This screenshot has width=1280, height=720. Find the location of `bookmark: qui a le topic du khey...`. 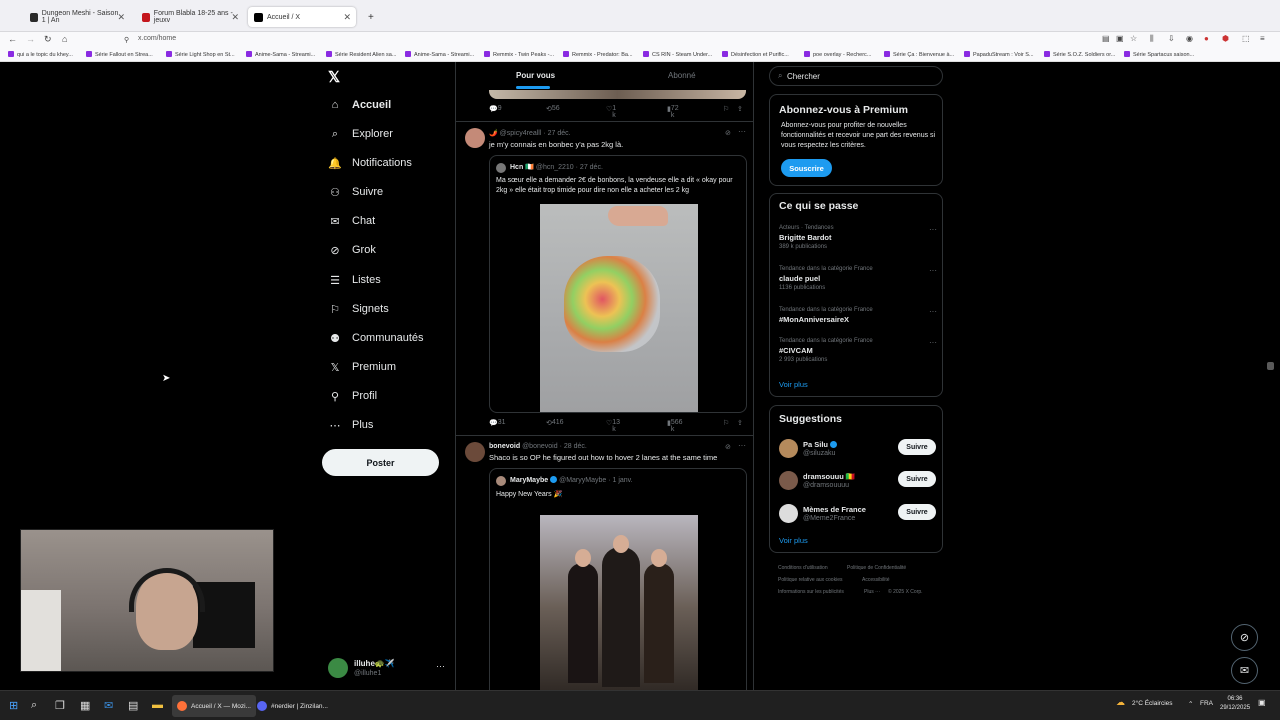

bookmark: qui a le topic du khey... is located at coordinates (40, 54).